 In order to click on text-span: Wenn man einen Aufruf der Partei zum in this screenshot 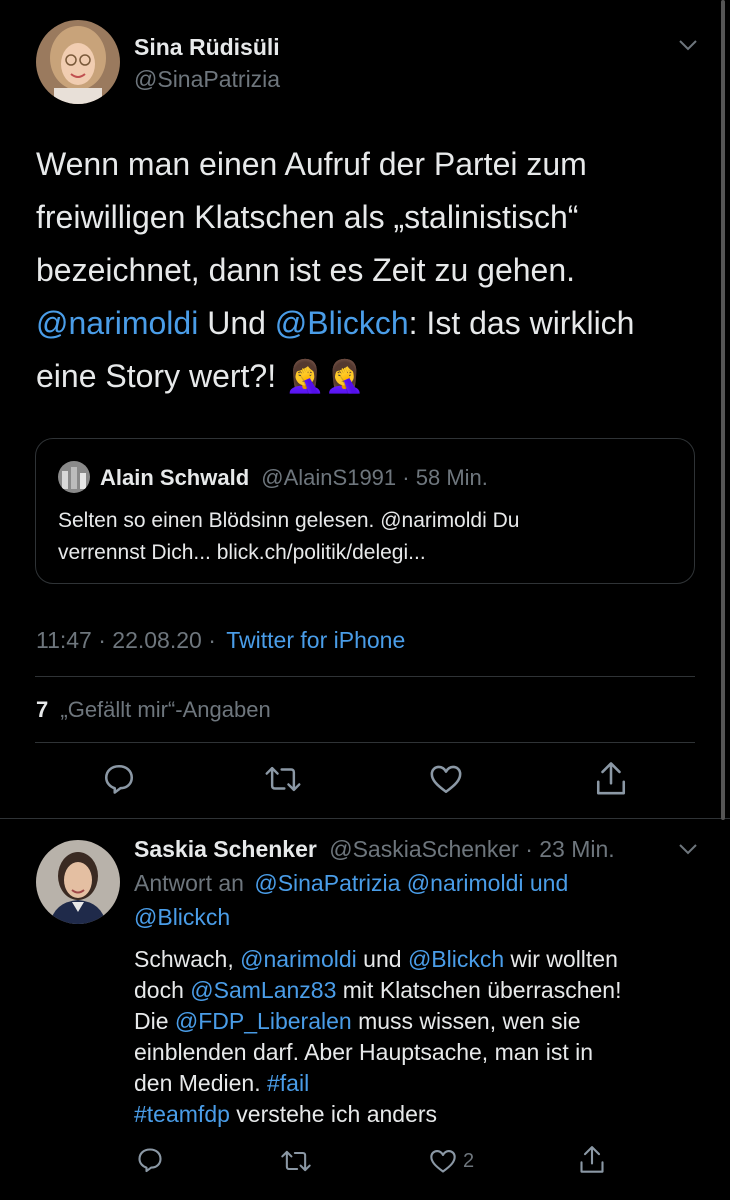, I will do `click(311, 164)`.